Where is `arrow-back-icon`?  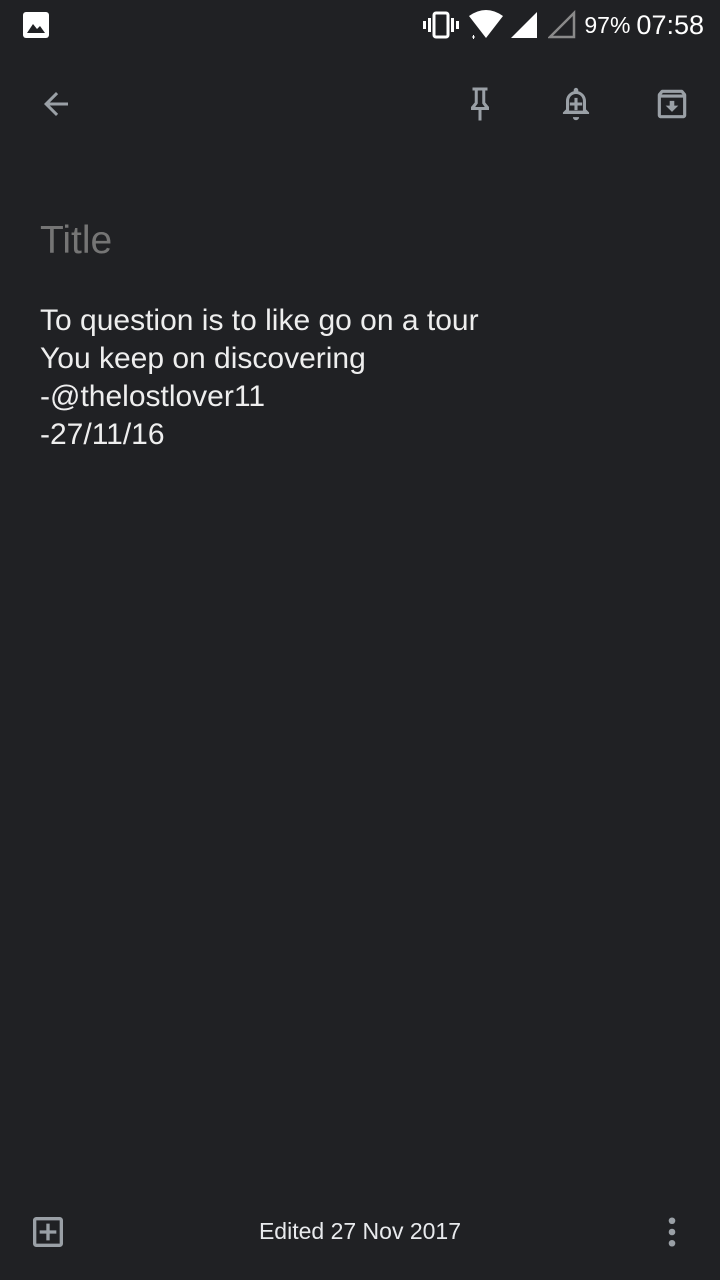
arrow-back-icon is located at coordinates (56, 104).